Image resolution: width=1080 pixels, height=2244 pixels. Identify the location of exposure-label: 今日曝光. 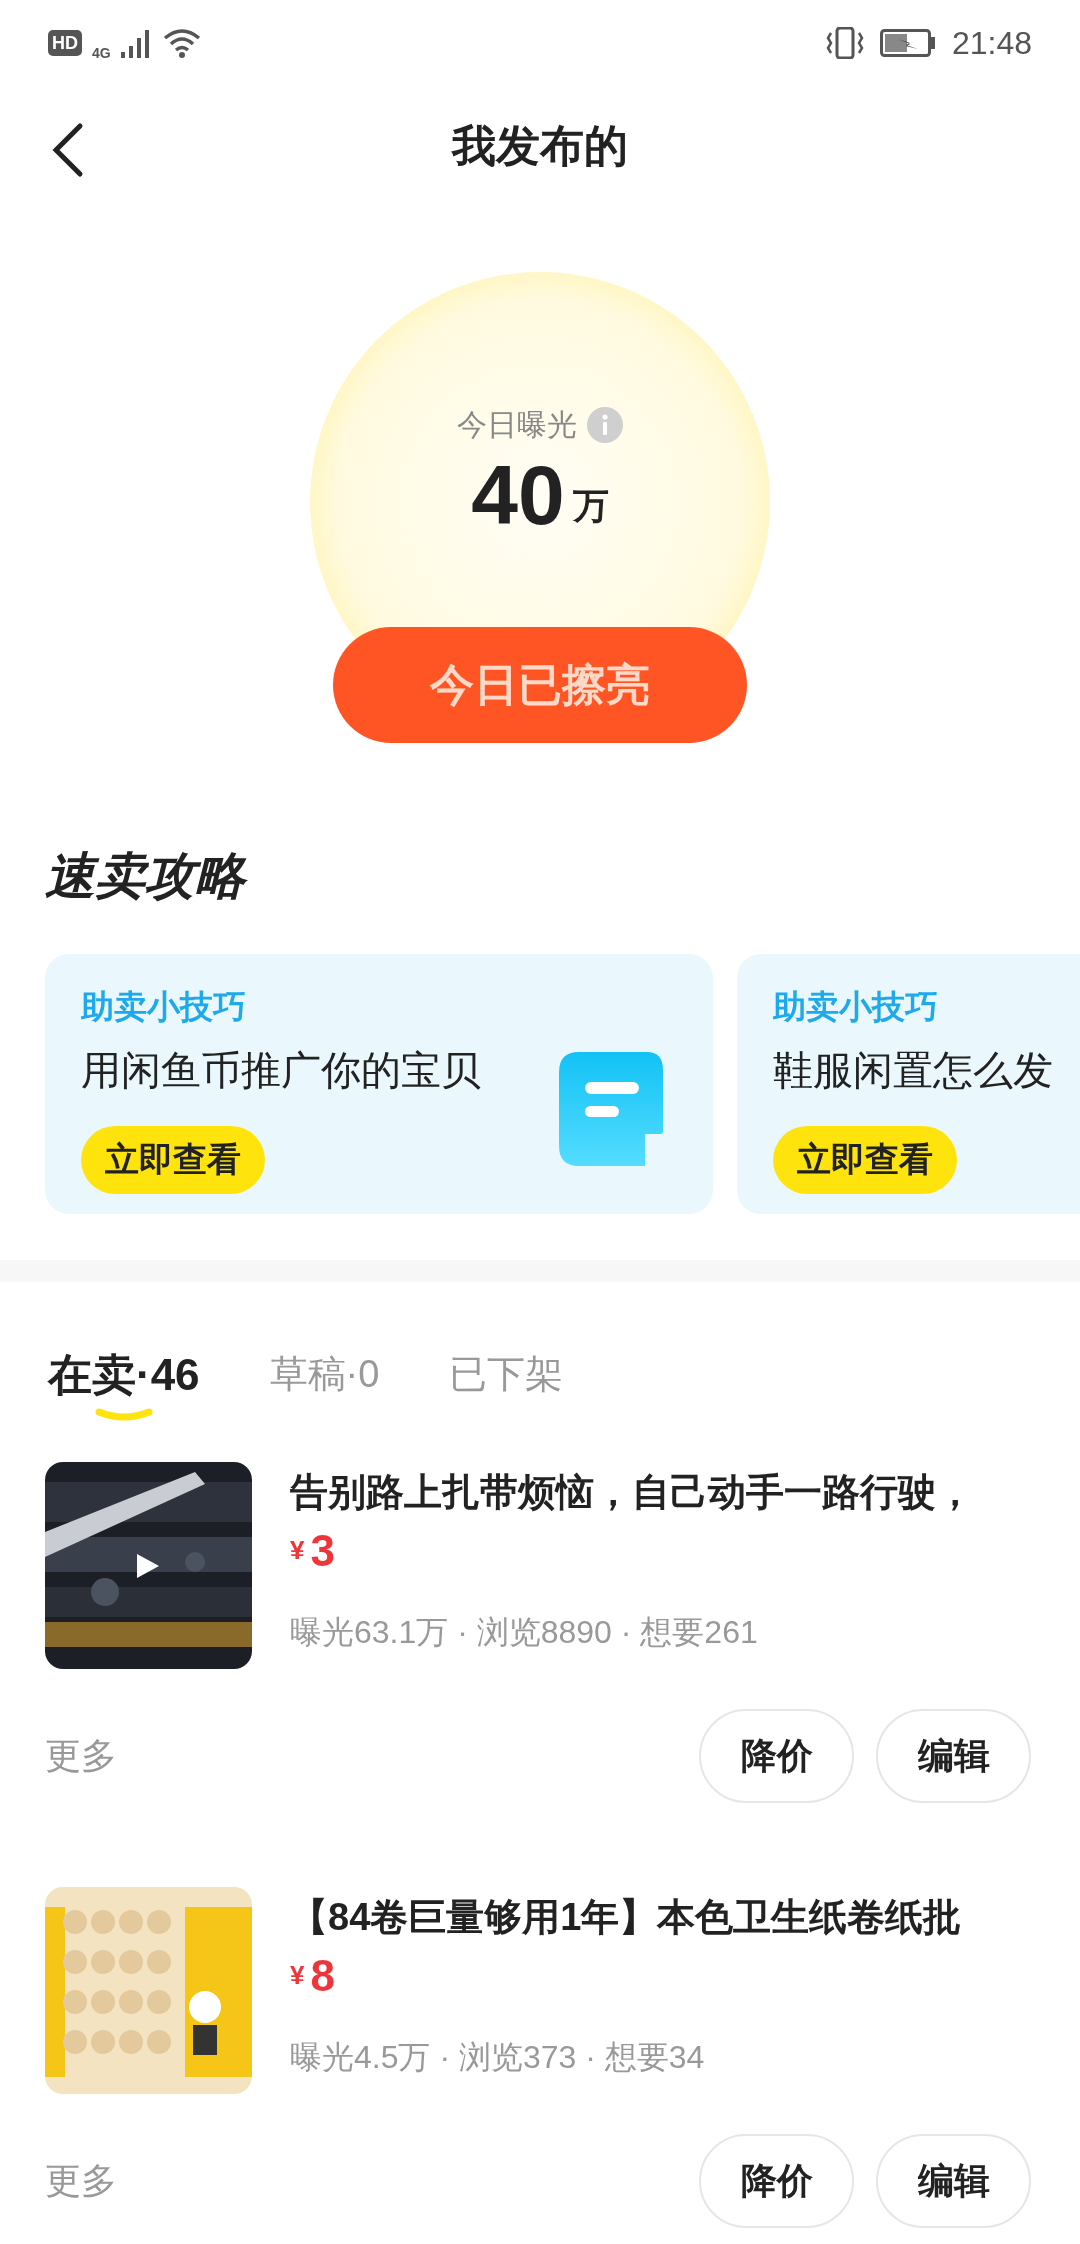
(517, 425).